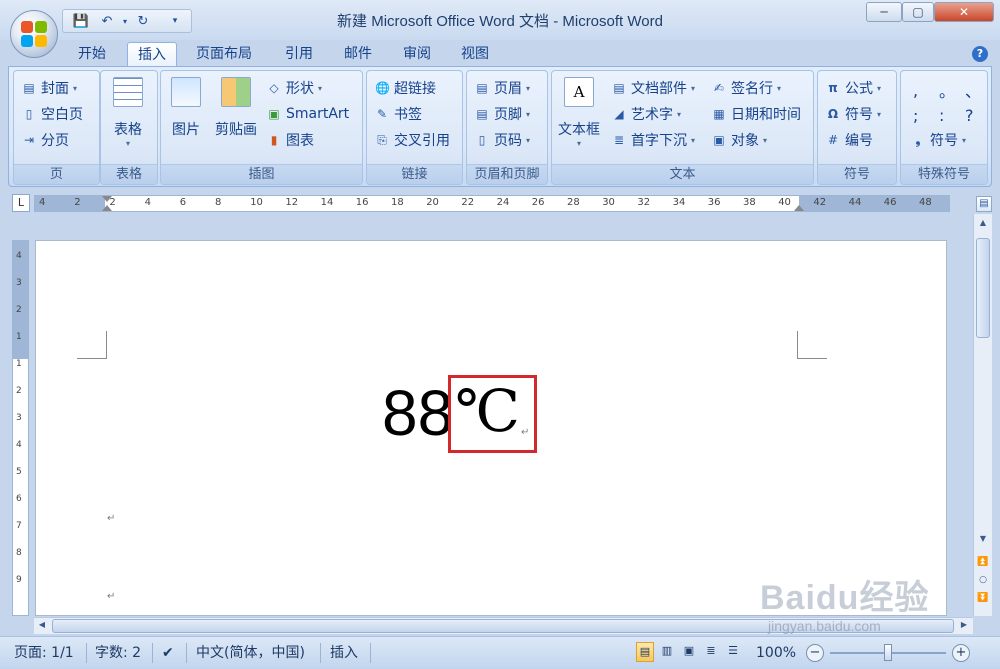  What do you see at coordinates (34, 34) in the screenshot?
I see `office-button` at bounding box center [34, 34].